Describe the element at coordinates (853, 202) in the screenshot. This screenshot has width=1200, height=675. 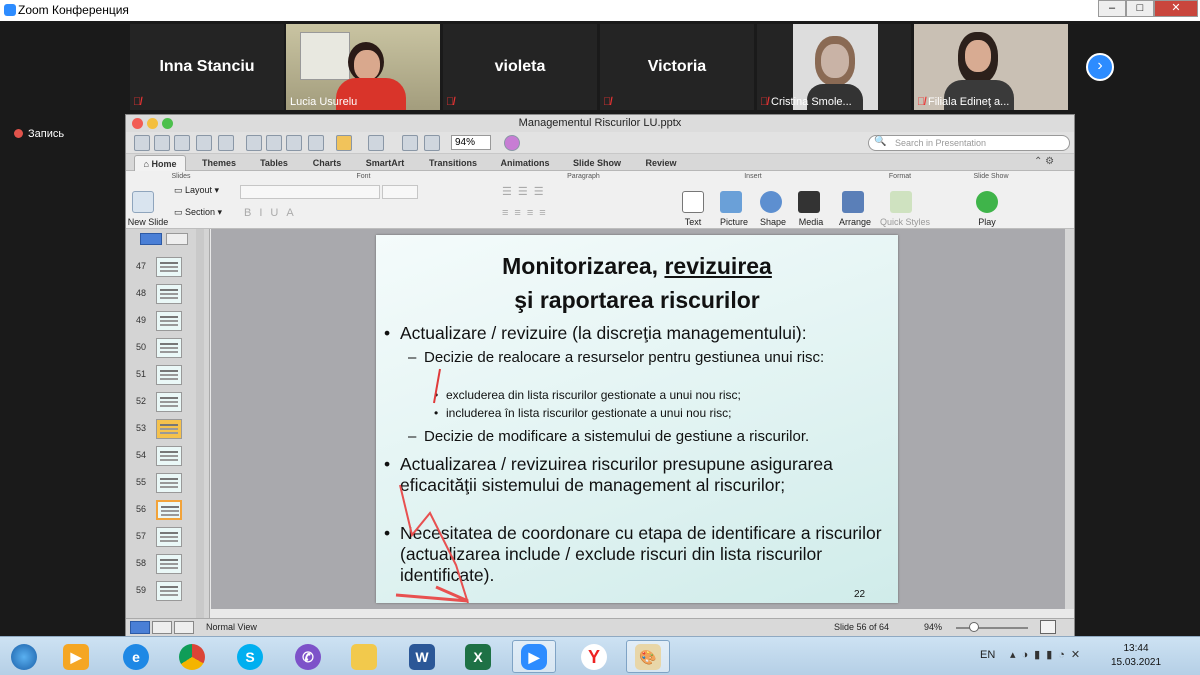
I see `arrange-icon` at that location.